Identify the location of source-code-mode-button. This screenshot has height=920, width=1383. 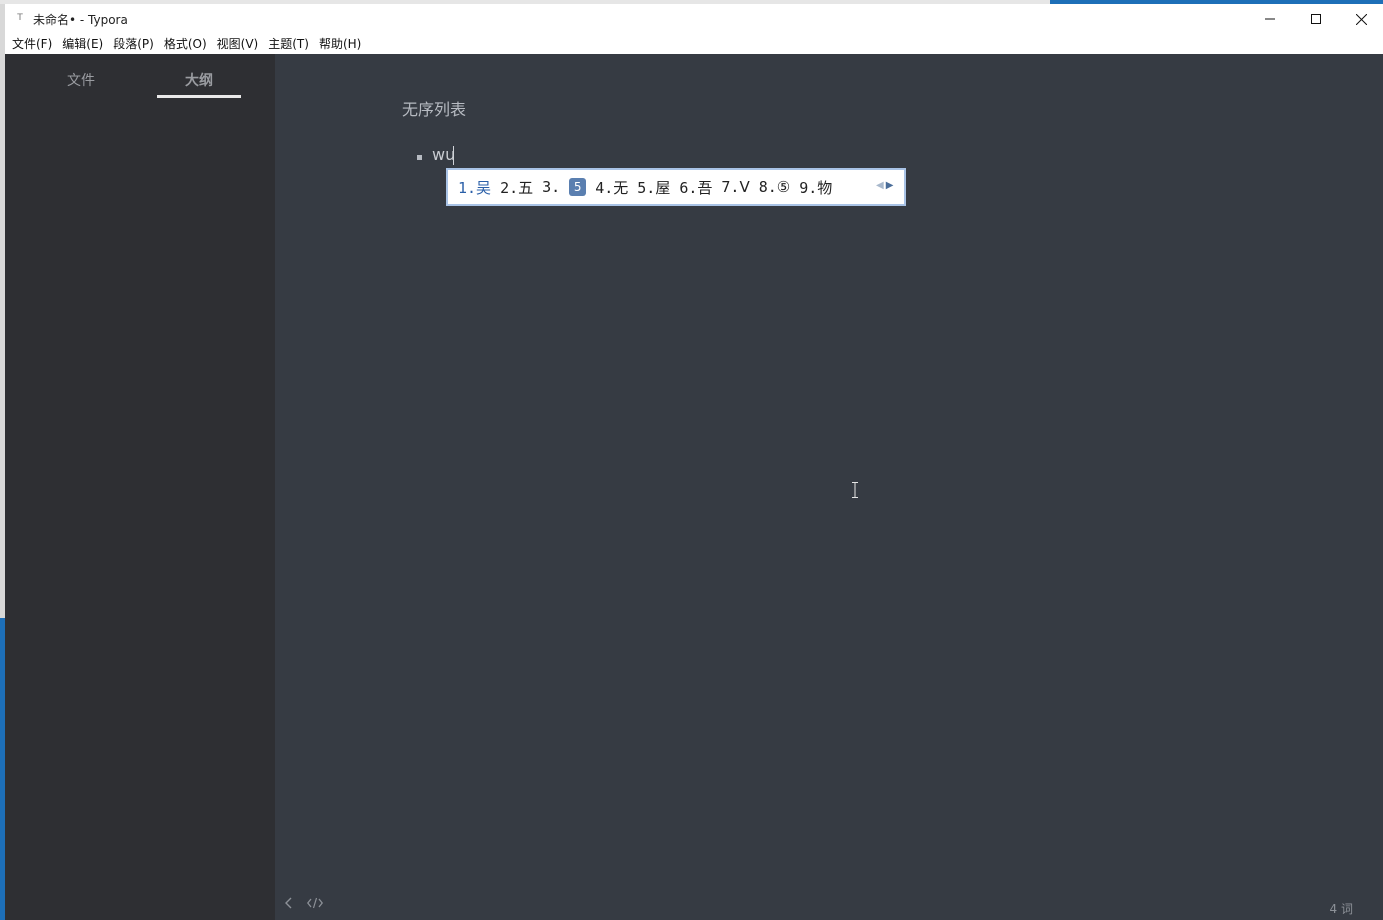
(315, 905).